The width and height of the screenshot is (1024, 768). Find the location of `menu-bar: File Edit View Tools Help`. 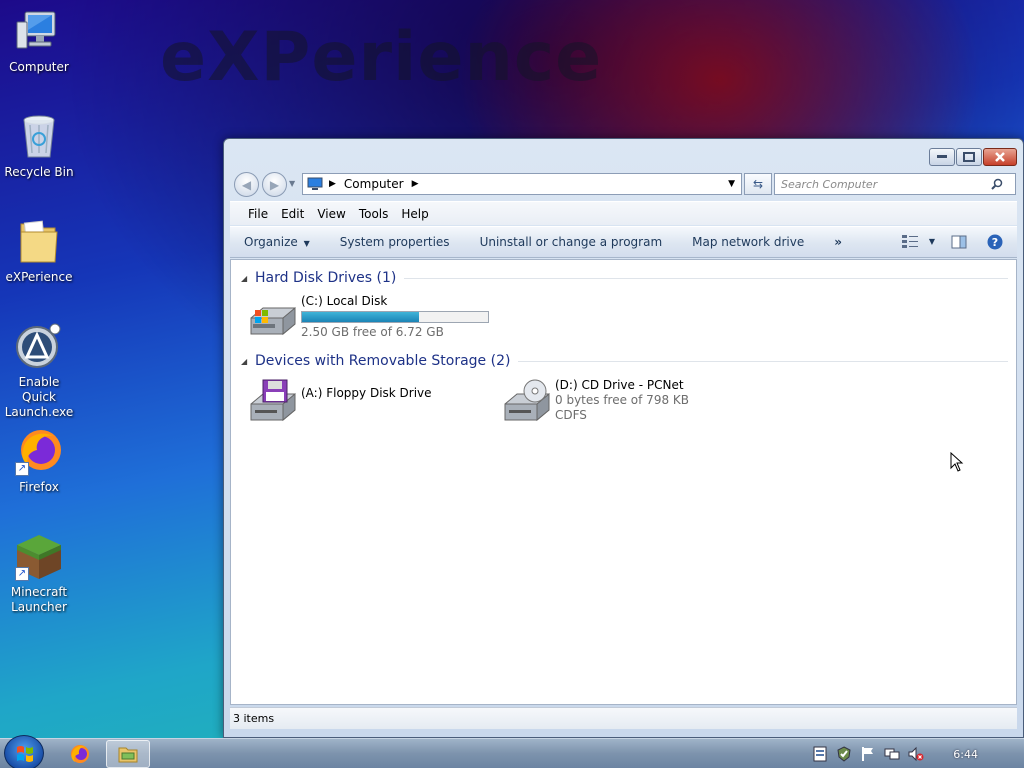

menu-bar: File Edit View Tools Help is located at coordinates (623, 213).